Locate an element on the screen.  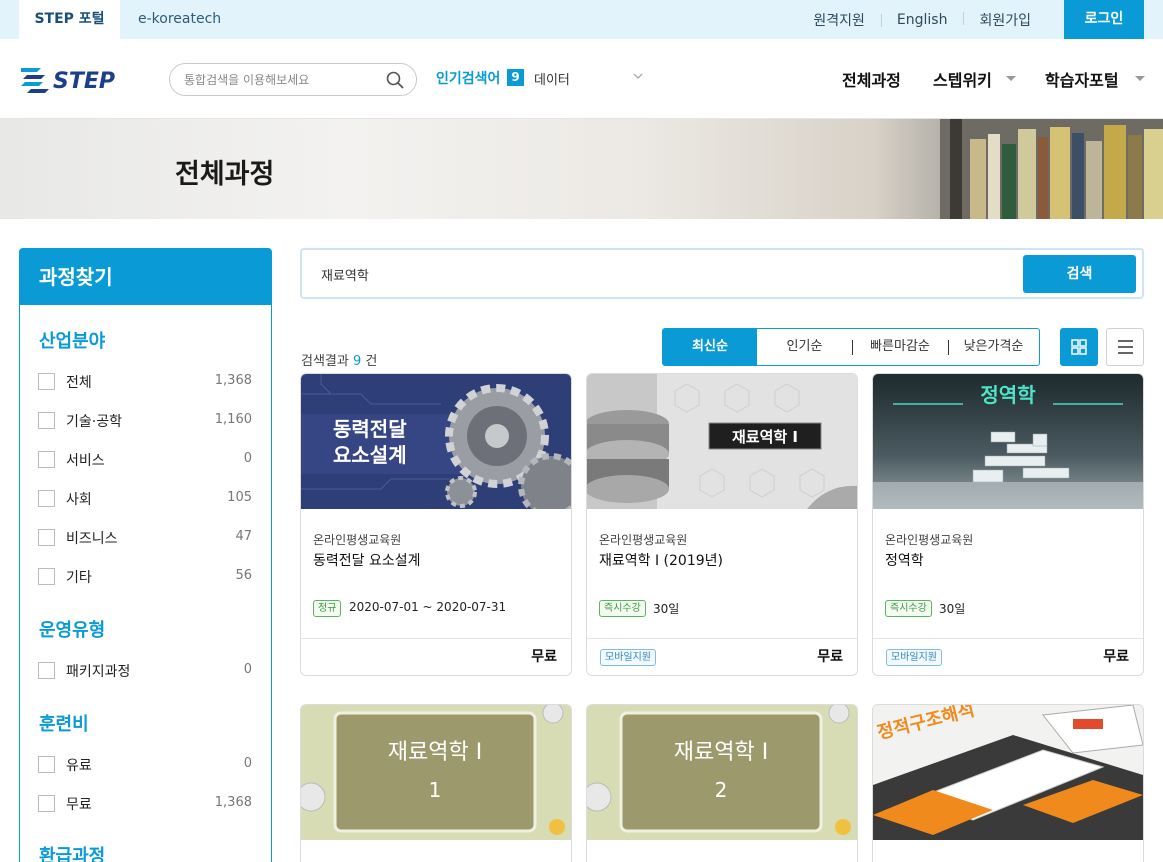
step-logo-mark-icon is located at coordinates (35, 80).